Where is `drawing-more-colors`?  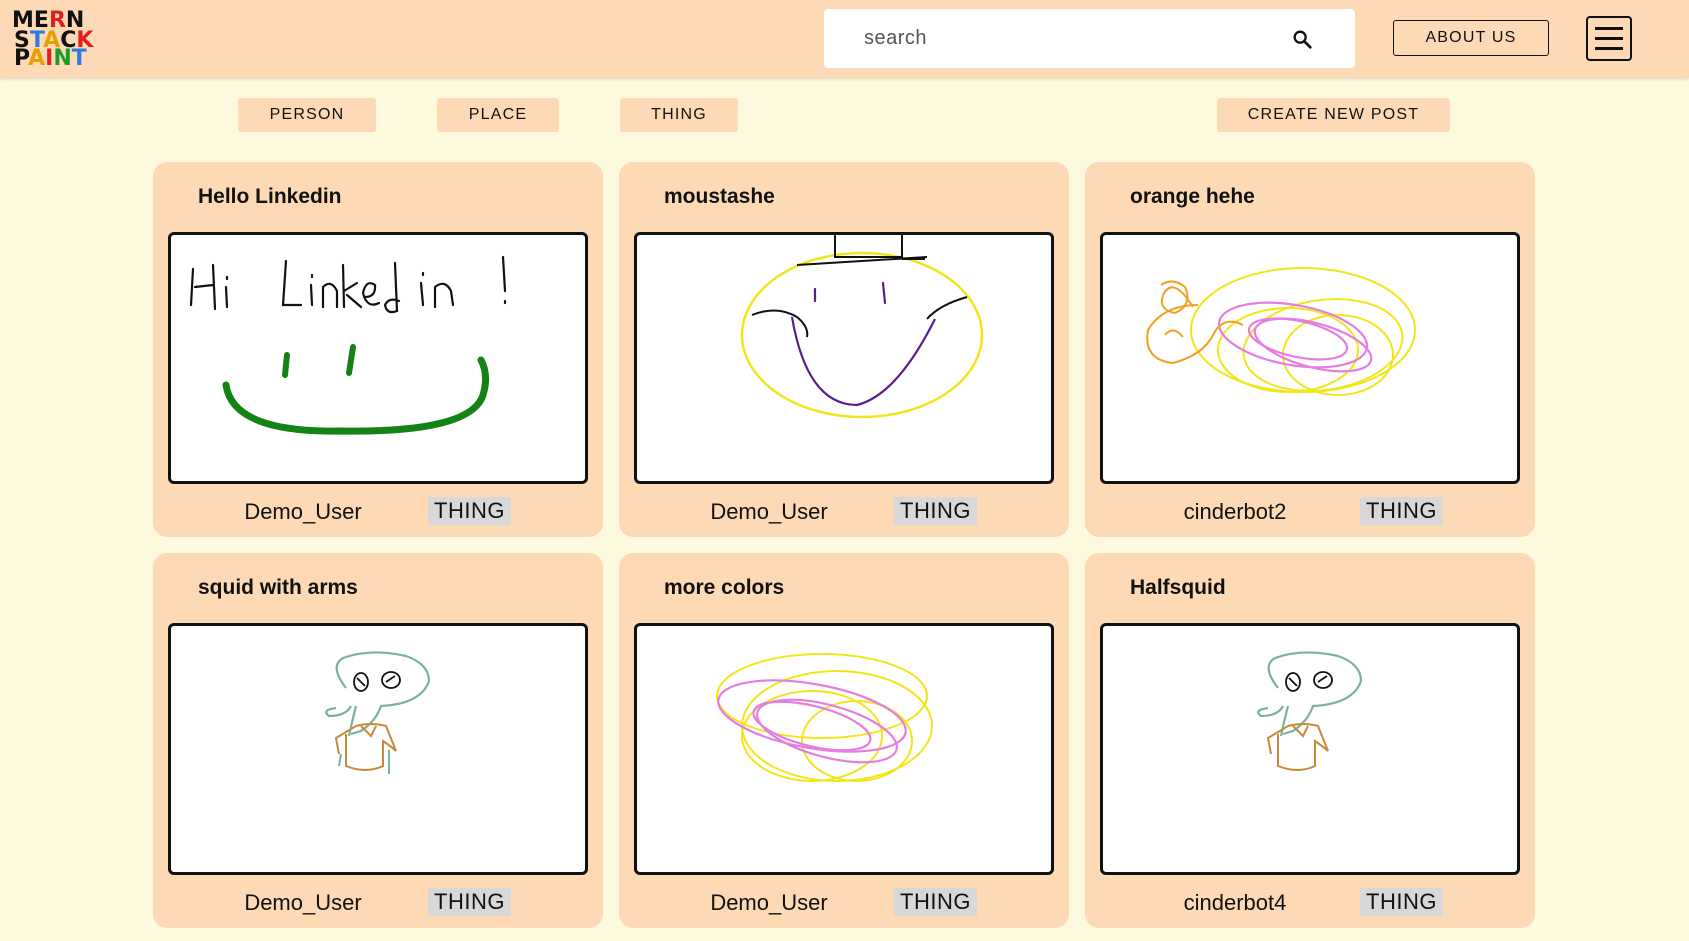 drawing-more-colors is located at coordinates (824, 717).